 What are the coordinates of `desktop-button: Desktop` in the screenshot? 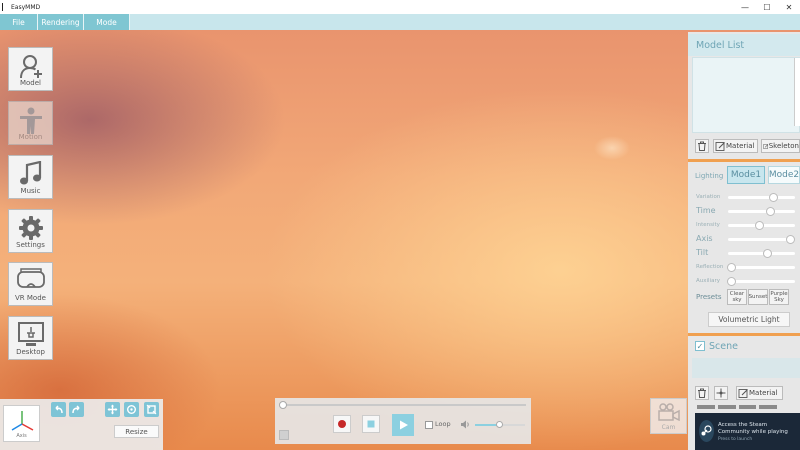 It's located at (30, 338).